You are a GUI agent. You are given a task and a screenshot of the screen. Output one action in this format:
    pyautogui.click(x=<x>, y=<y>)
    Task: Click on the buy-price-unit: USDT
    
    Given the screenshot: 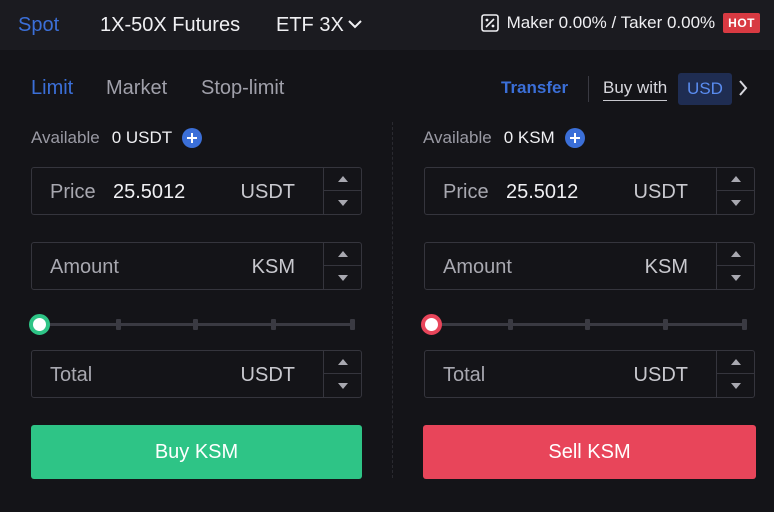 What is the action you would take?
    pyautogui.click(x=267, y=192)
    